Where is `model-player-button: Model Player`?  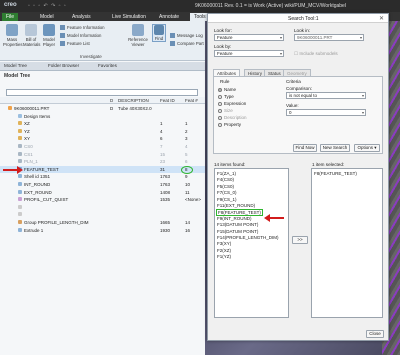
model-player-button: Model Player is located at coordinates (49, 35).